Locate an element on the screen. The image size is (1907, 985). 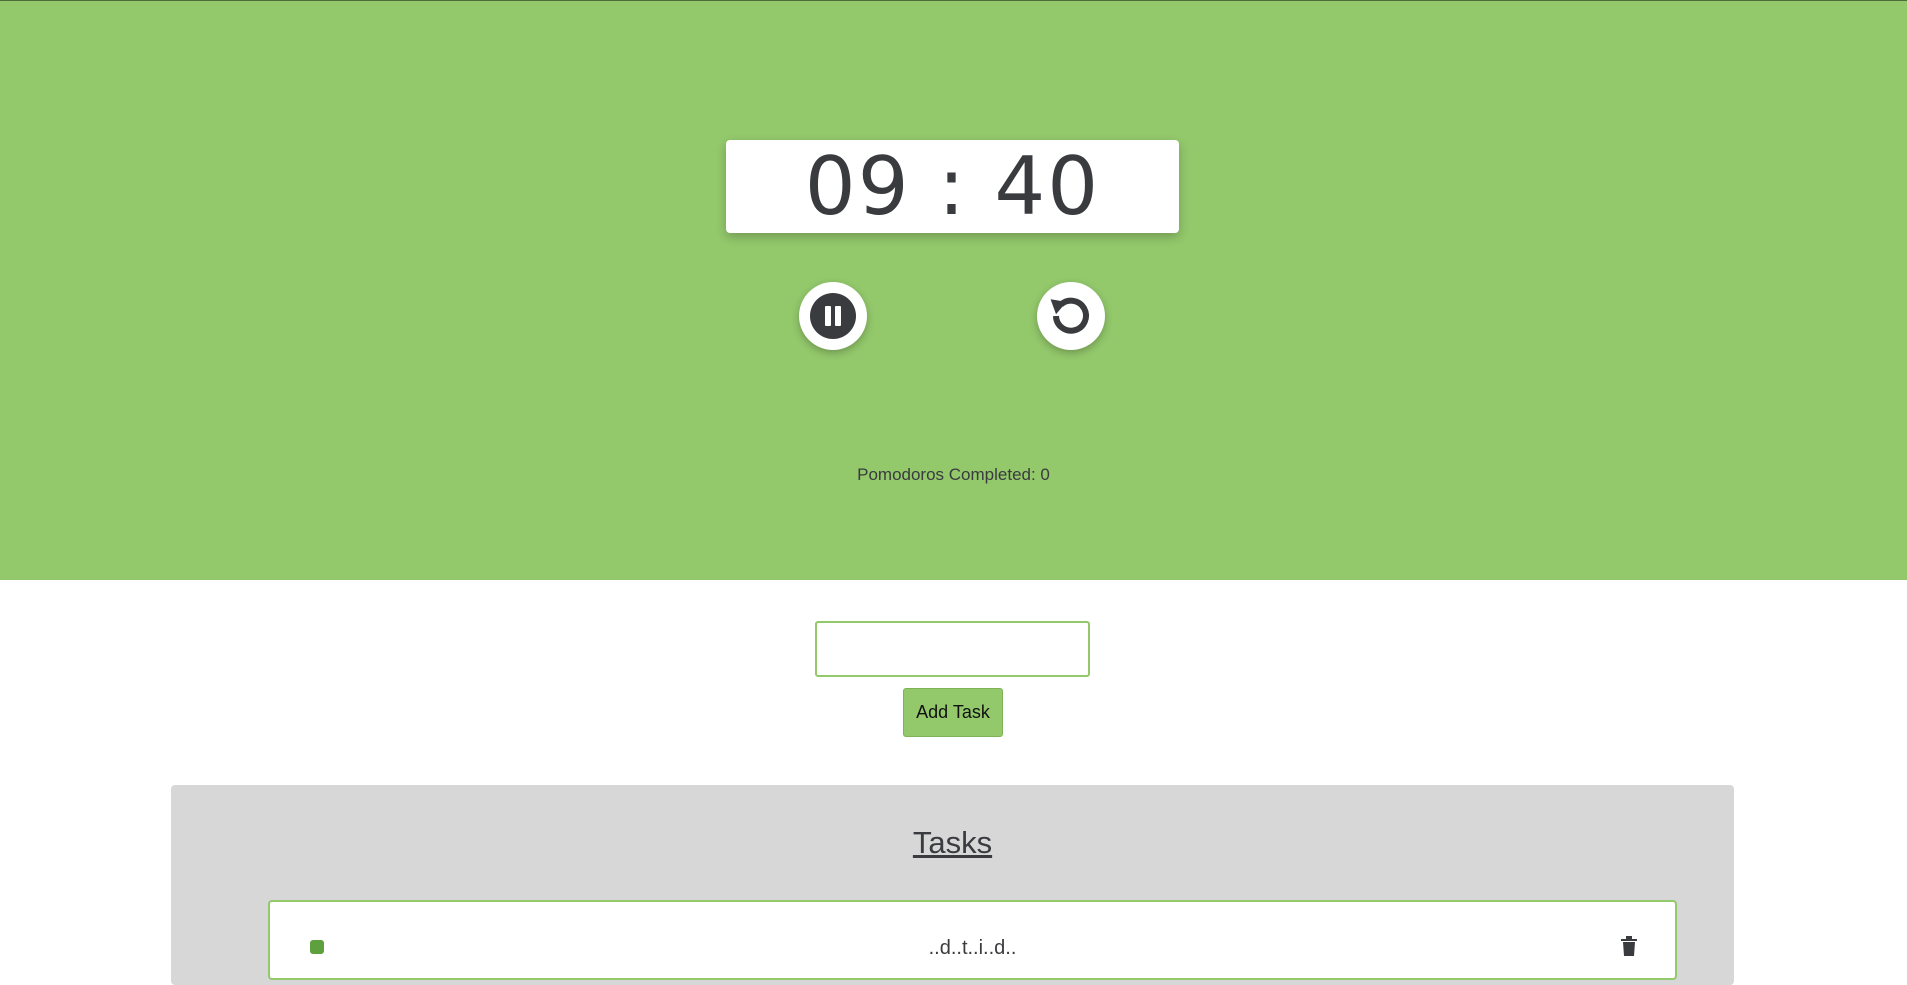
timer-display: 09 : 40 is located at coordinates (952, 186).